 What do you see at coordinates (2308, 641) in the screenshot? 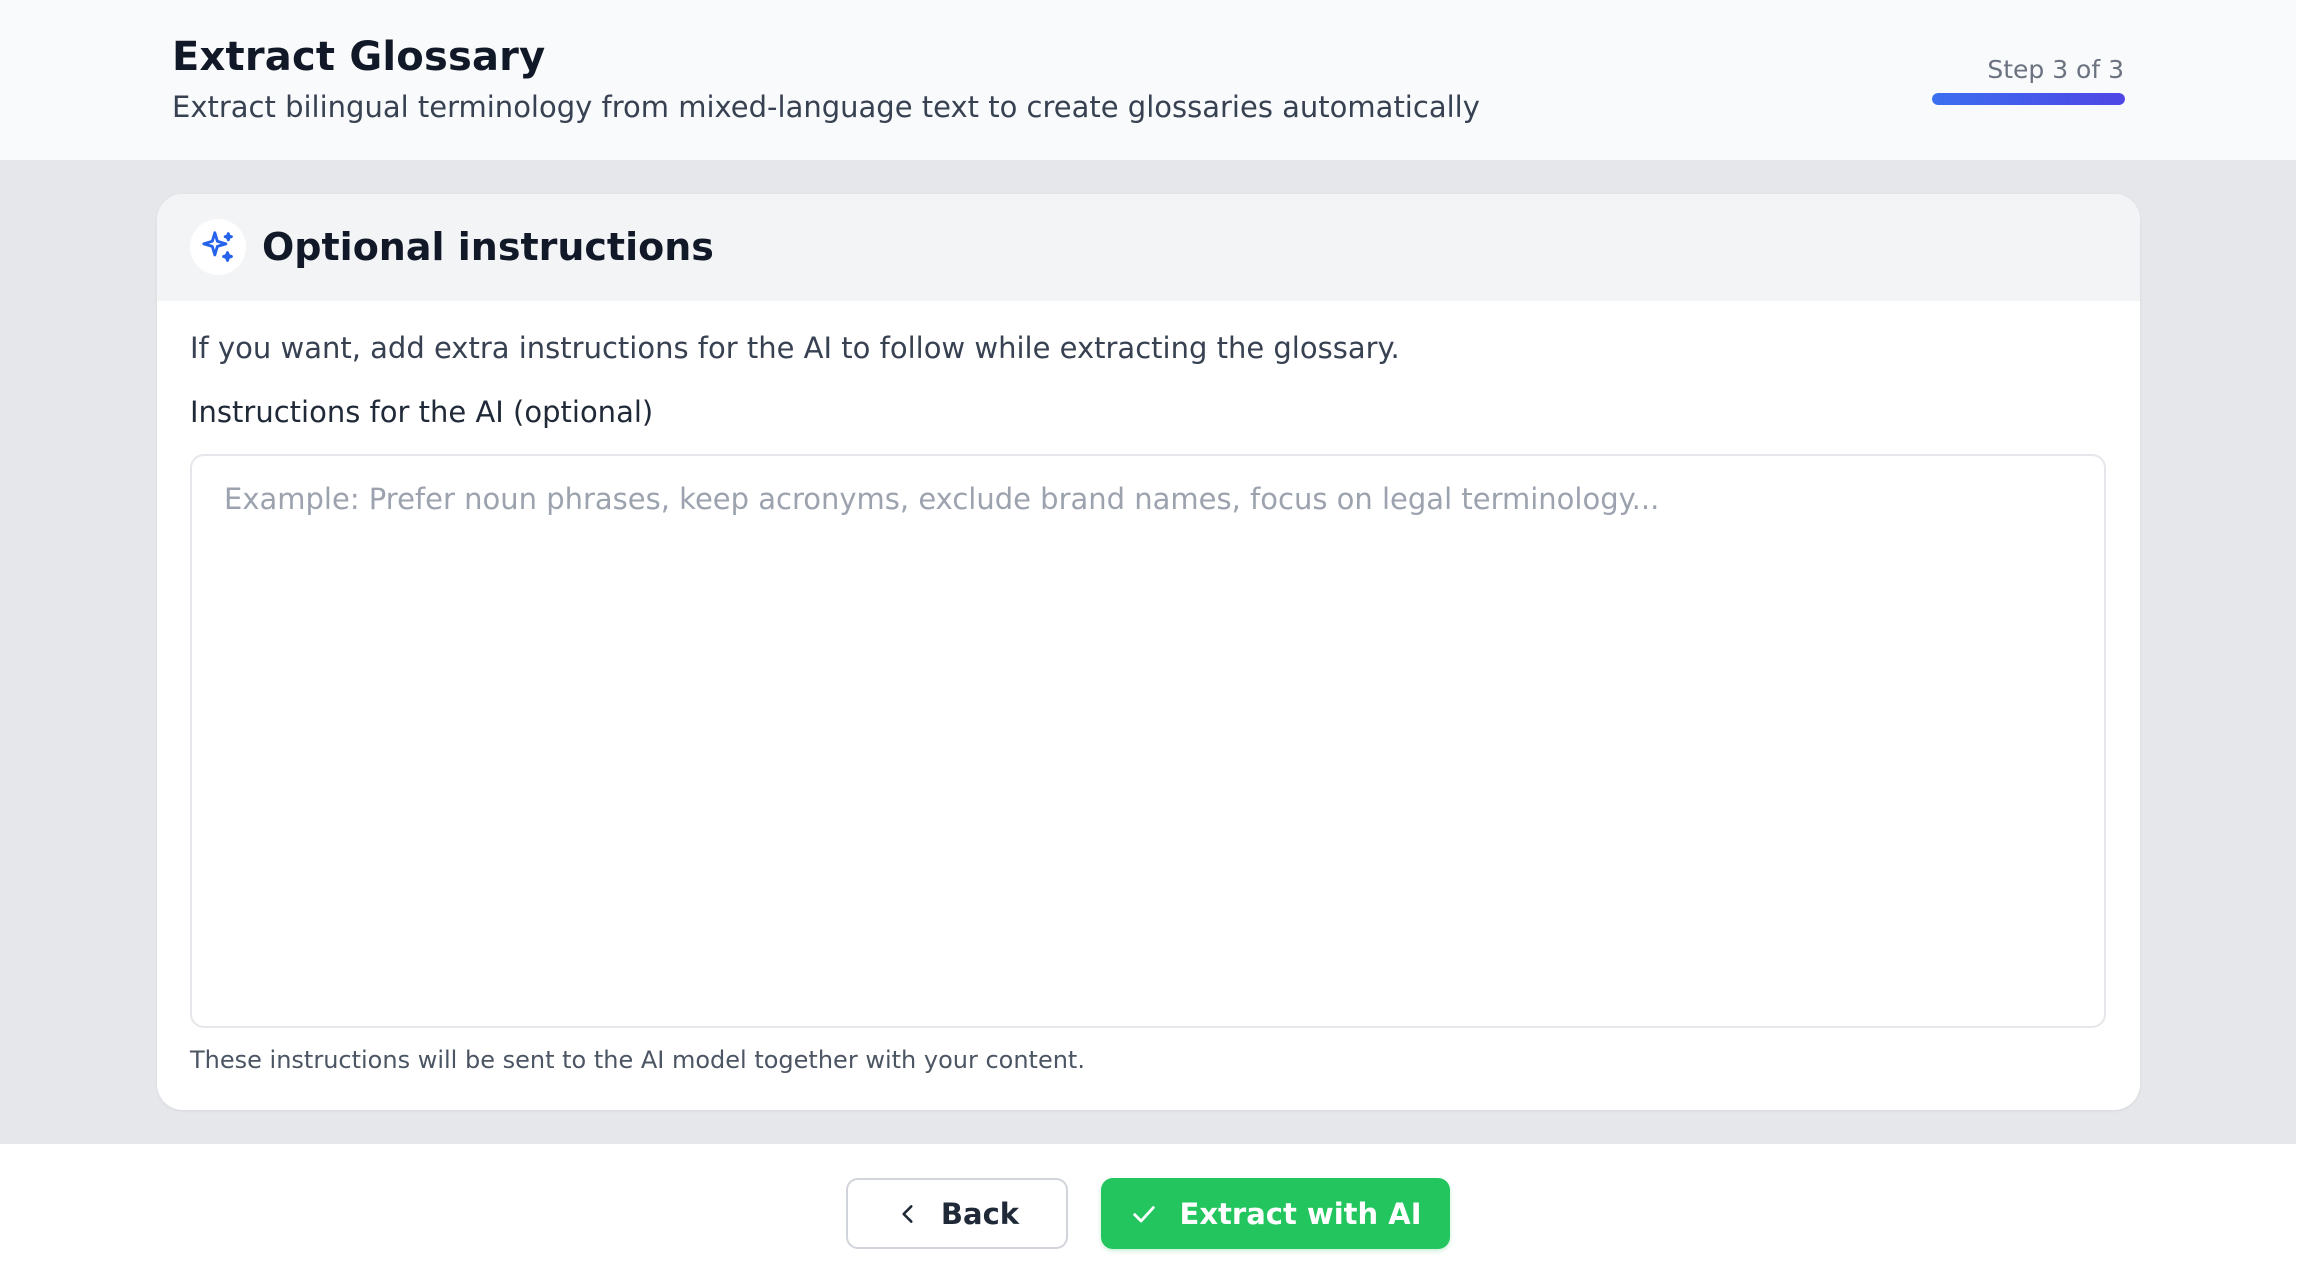
I see `window-edge` at bounding box center [2308, 641].